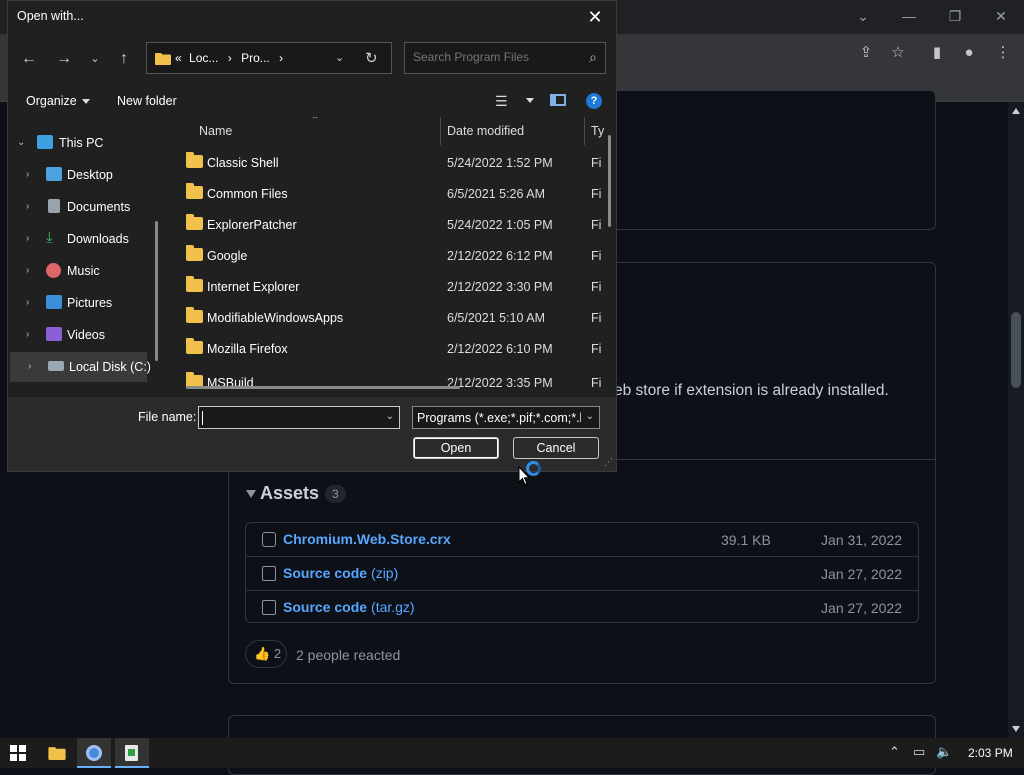 Image resolution: width=1024 pixels, height=775 pixels. I want to click on search-icon: ⌕, so click(593, 57).